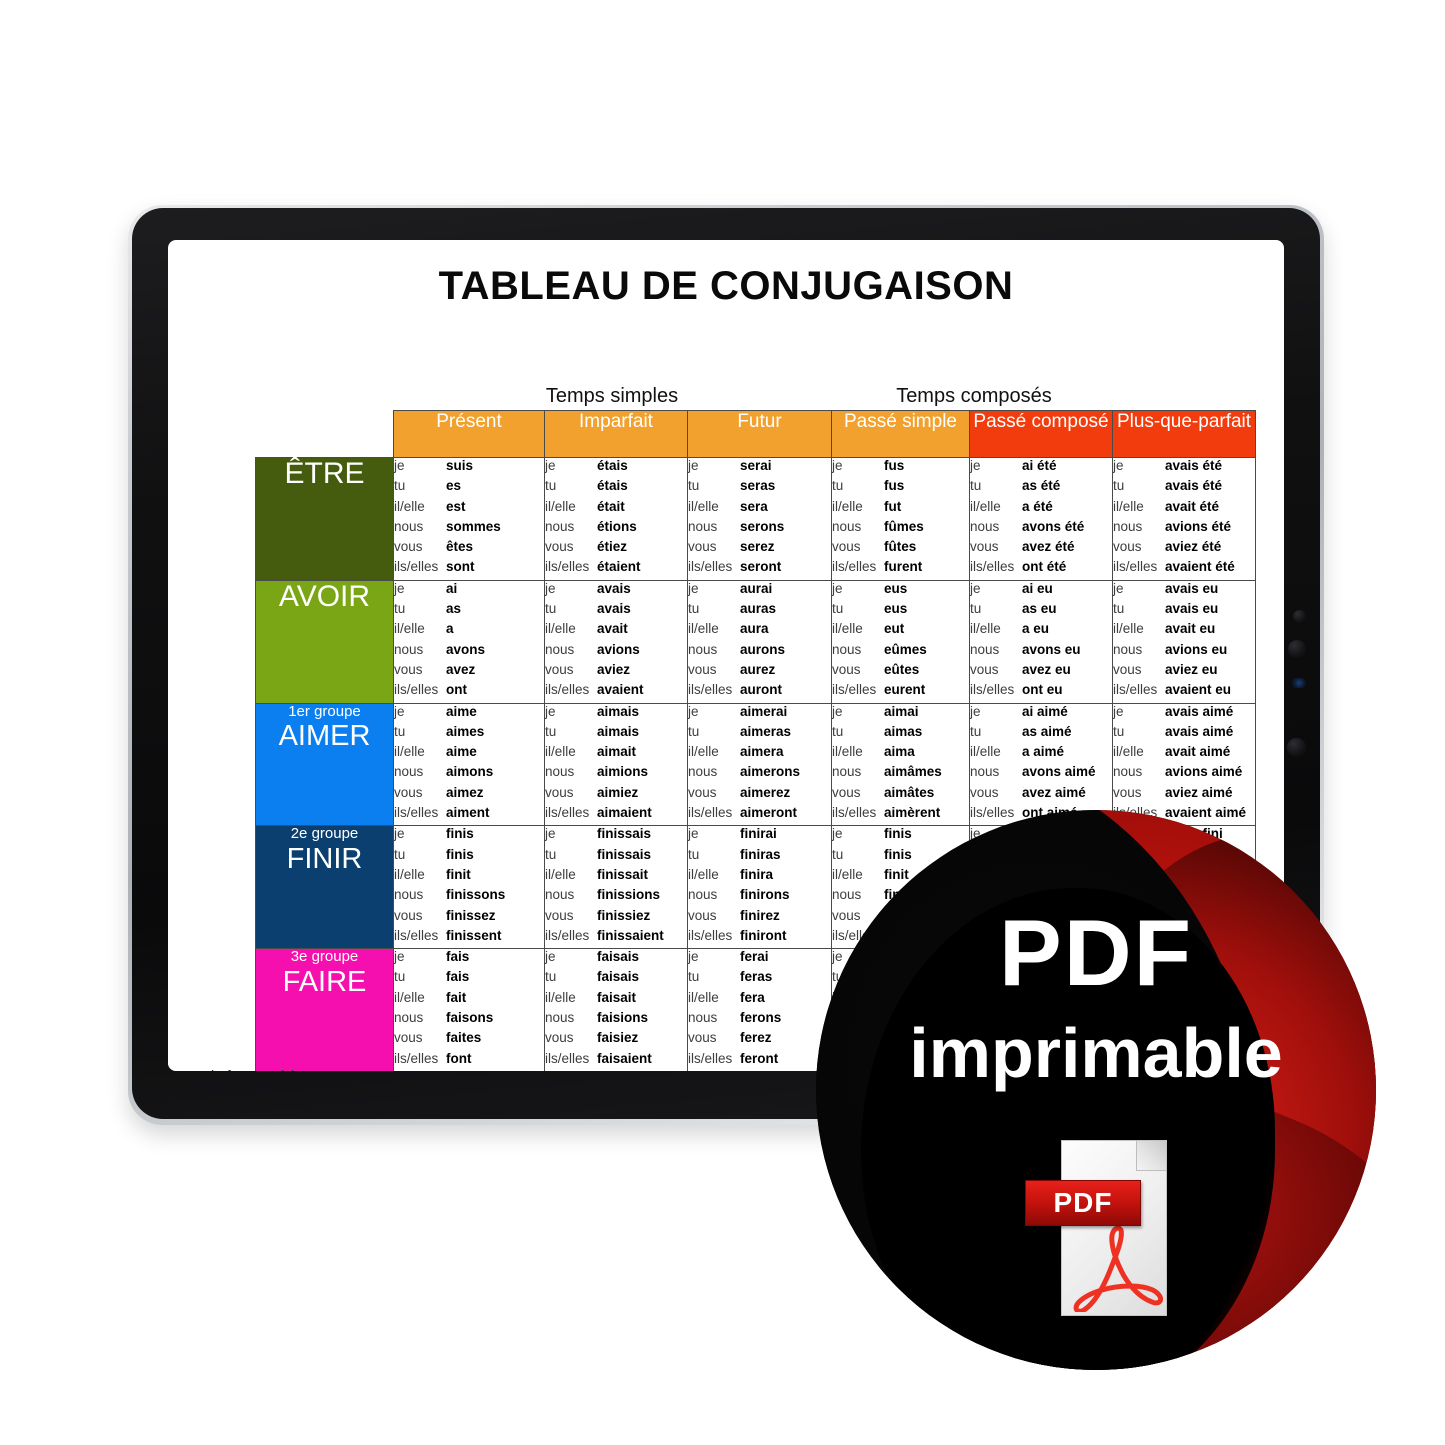 The width and height of the screenshot is (1445, 1445). What do you see at coordinates (1151, 1156) in the screenshot?
I see `pdf-page-fold-icon` at bounding box center [1151, 1156].